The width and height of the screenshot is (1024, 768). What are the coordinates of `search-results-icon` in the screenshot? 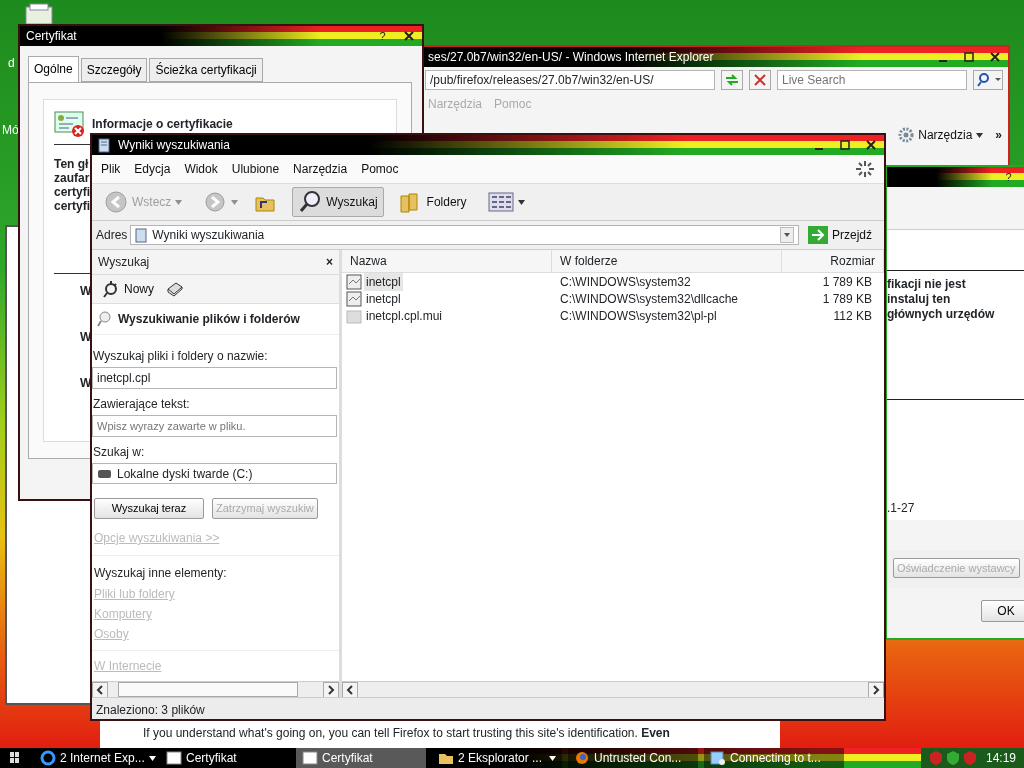 It's located at (105, 145).